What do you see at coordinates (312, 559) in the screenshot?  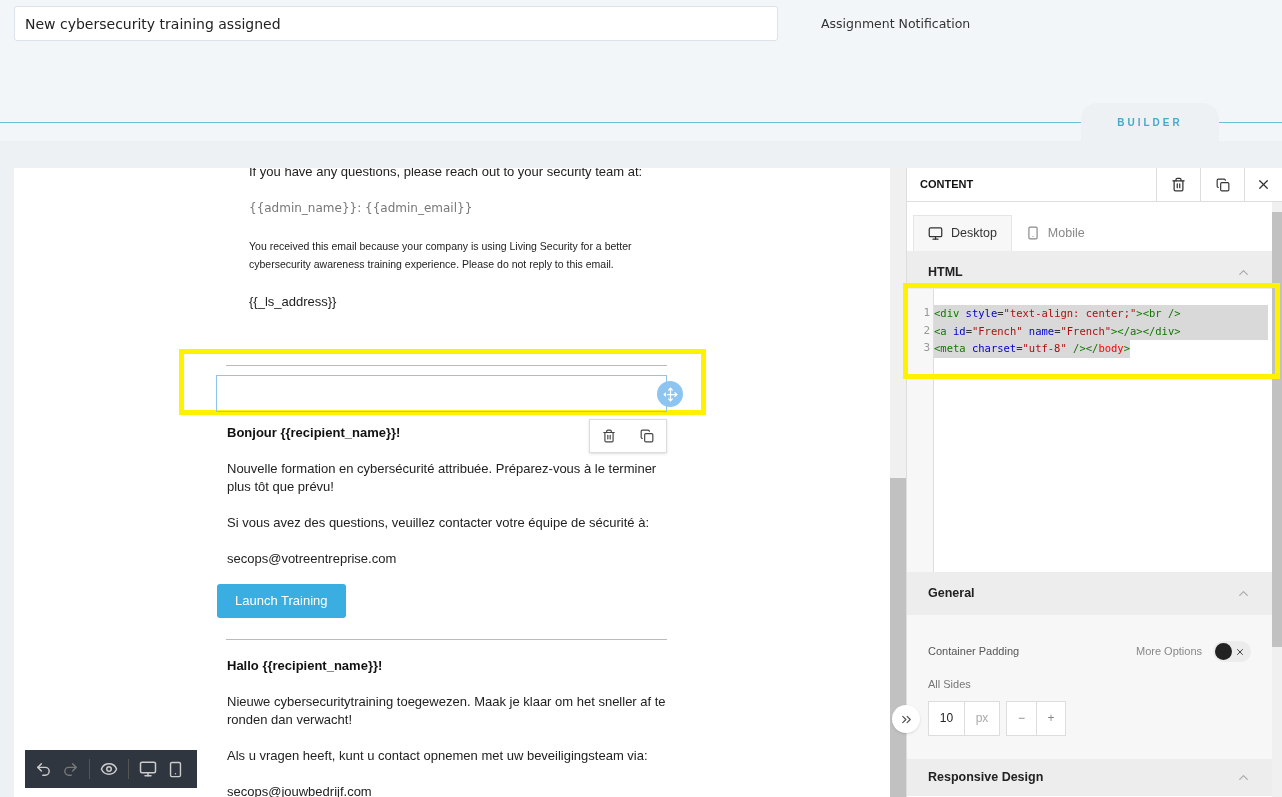 I see `email-paragraph: secops@votreentreprise.com` at bounding box center [312, 559].